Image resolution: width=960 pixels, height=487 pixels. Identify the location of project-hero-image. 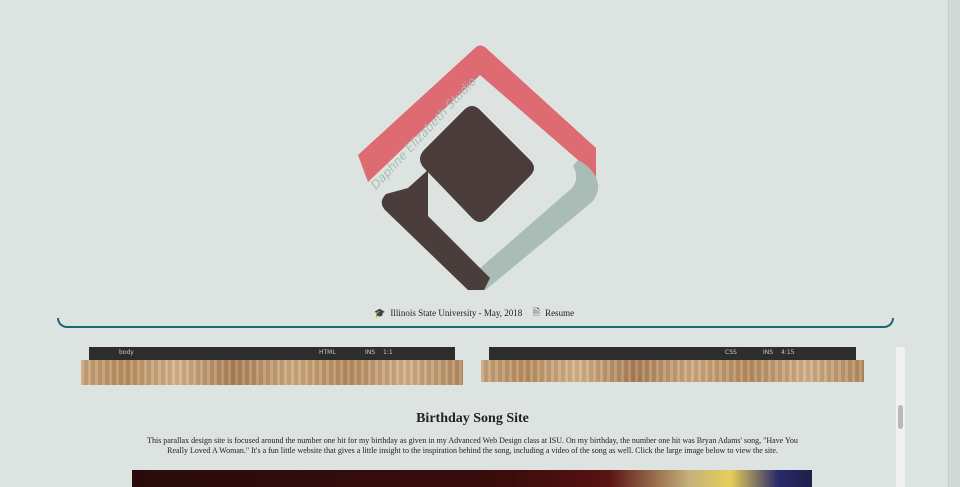
(472, 478).